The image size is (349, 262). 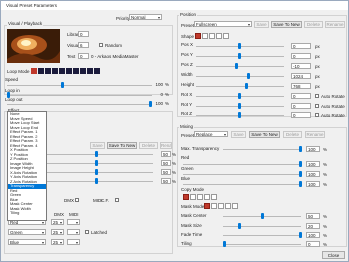 I want to click on position-delete-button: Delete, so click(x=313, y=24).